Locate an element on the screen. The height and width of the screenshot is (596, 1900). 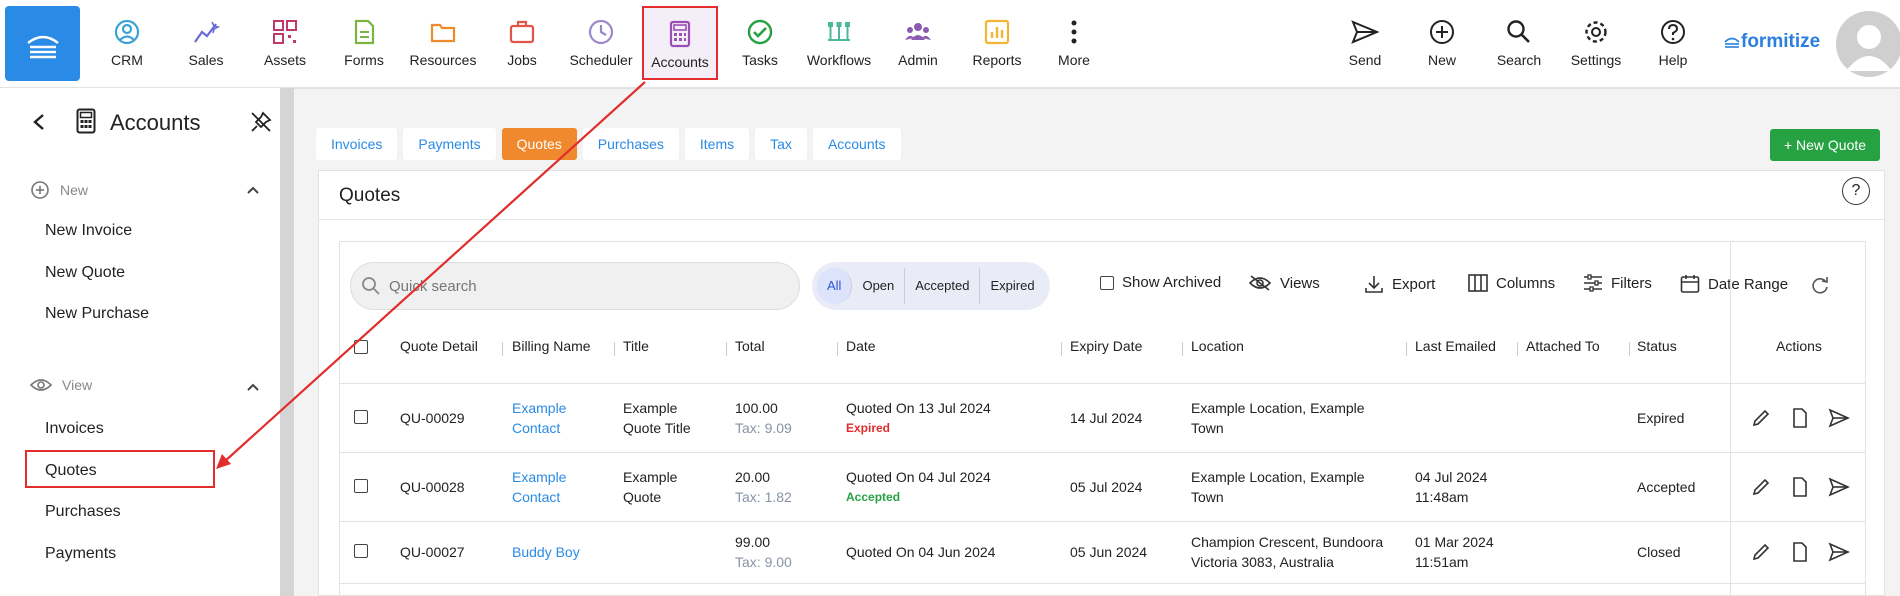
th-status: Status is located at coordinates (1657, 346).